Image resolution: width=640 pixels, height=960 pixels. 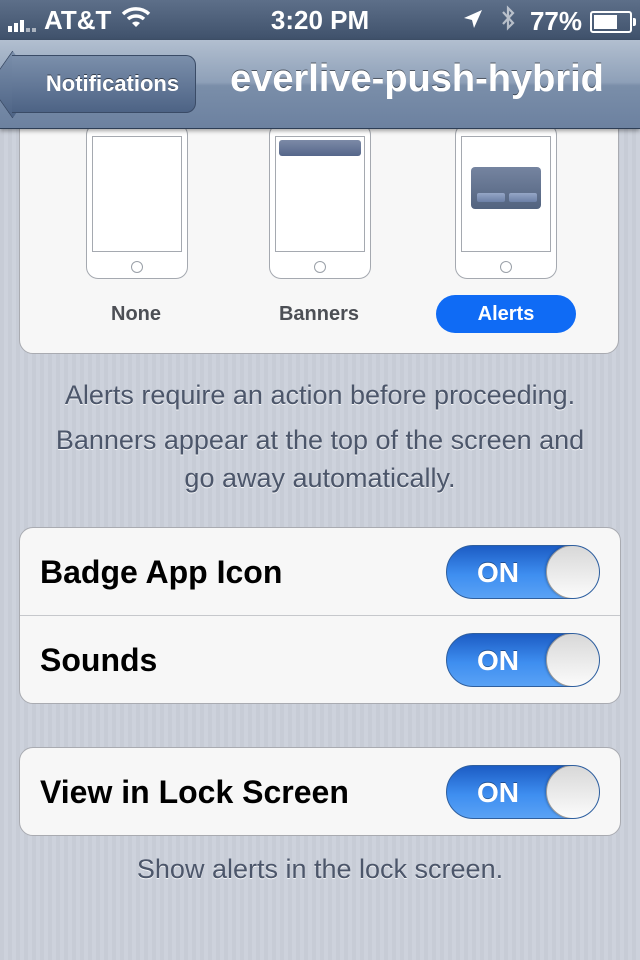 What do you see at coordinates (523, 792) in the screenshot?
I see `view-in-lock-screen-toggle: ON` at bounding box center [523, 792].